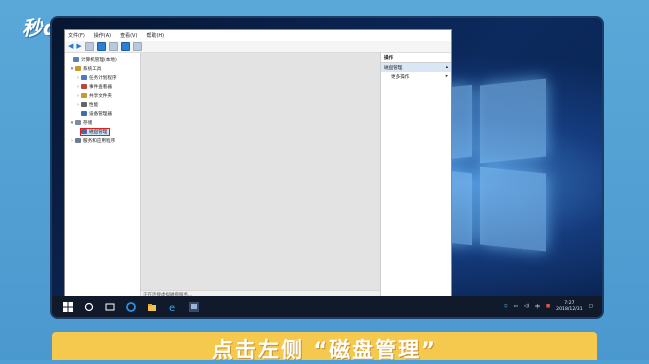  I want to click on disk-management-highlight: 磁盘管理, so click(95, 131).